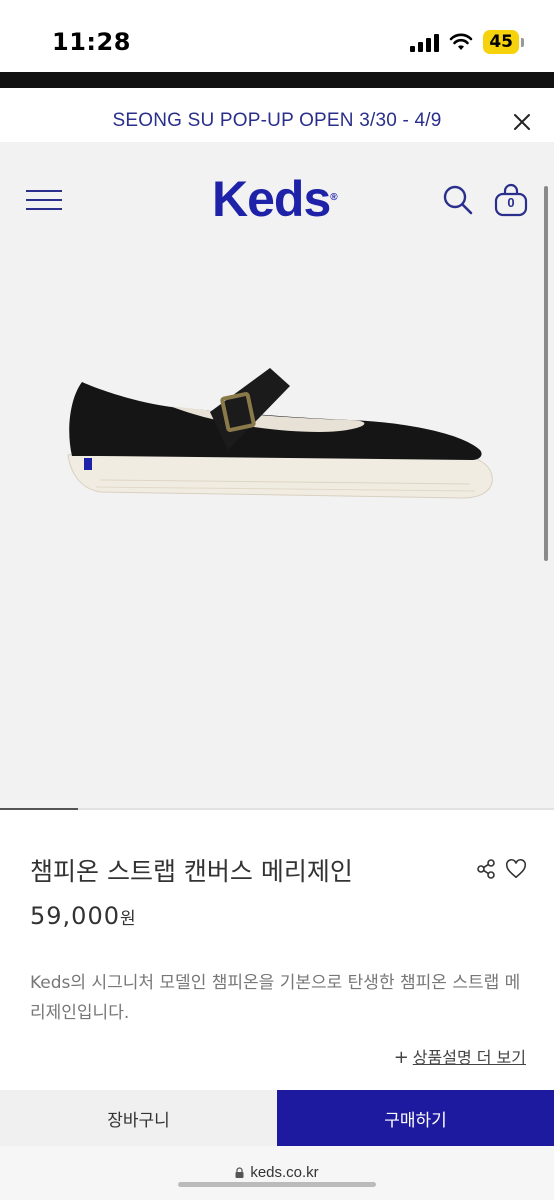  I want to click on gallery-progress-fill, so click(39, 809).